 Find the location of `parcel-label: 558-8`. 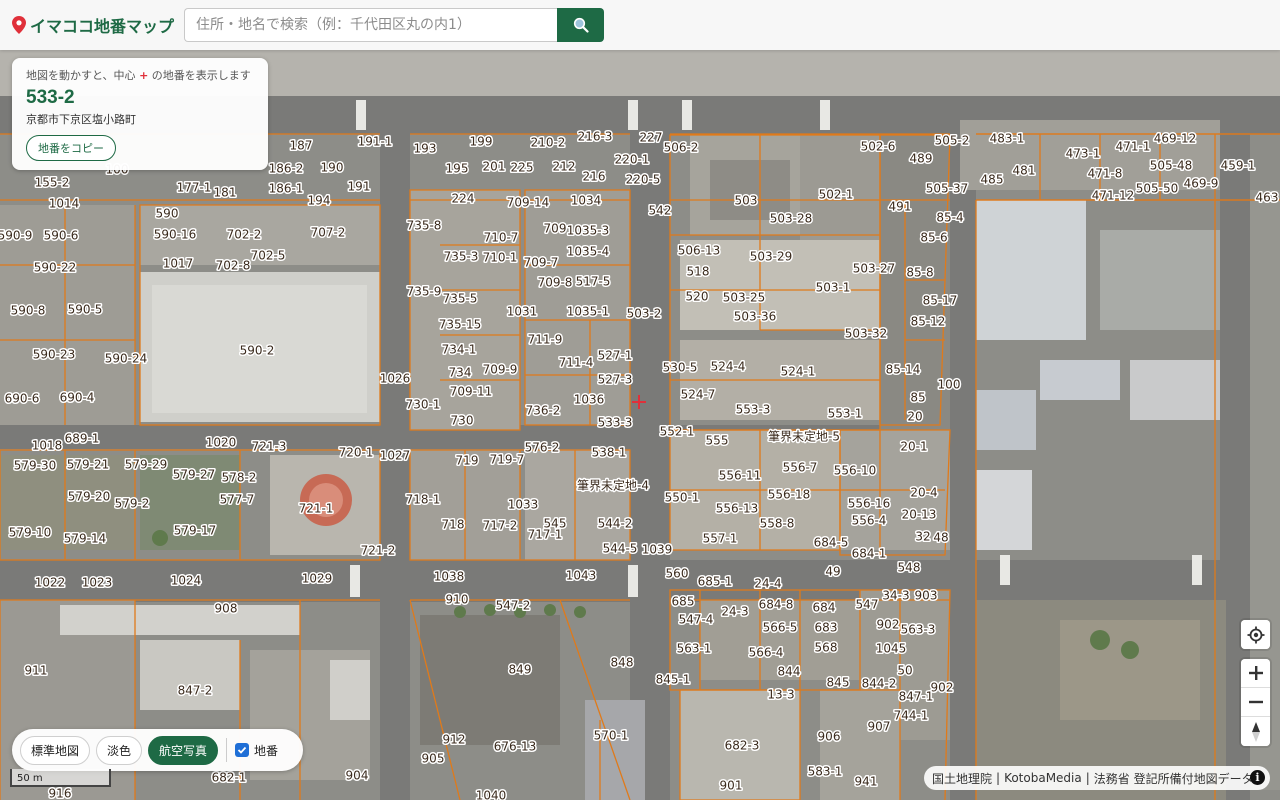

parcel-label: 558-8 is located at coordinates (777, 524).